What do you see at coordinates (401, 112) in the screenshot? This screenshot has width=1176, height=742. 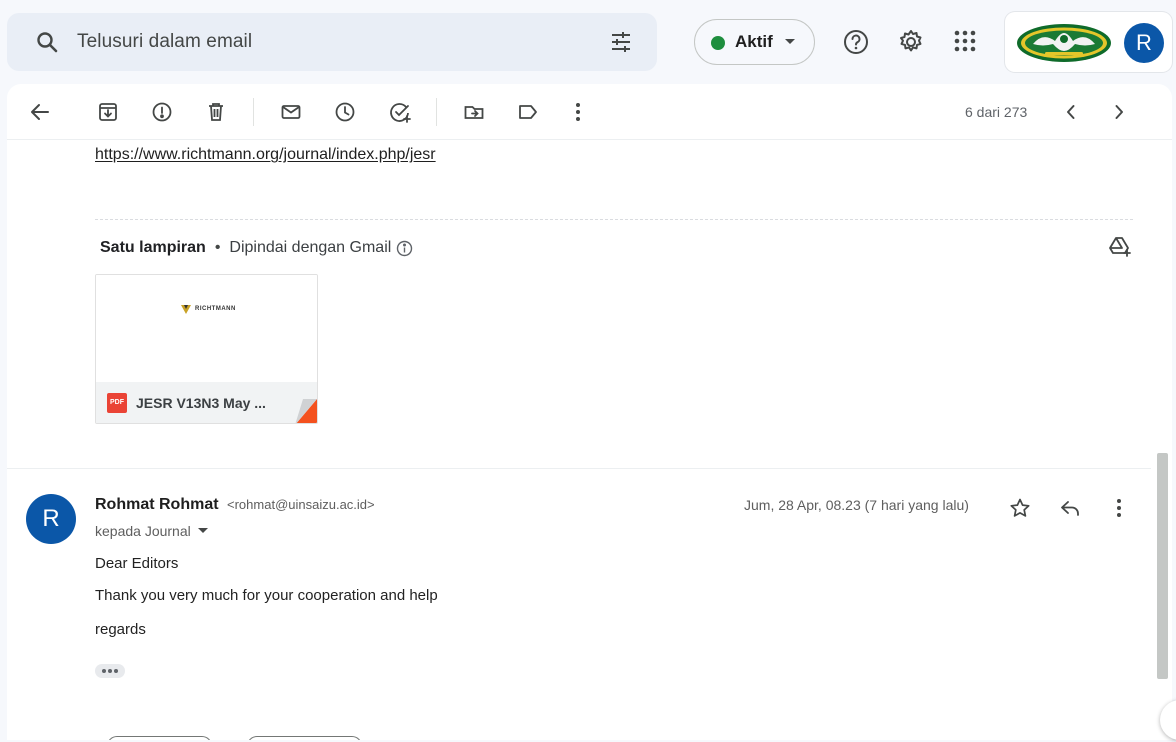 I see `add-to-tasks-icon` at bounding box center [401, 112].